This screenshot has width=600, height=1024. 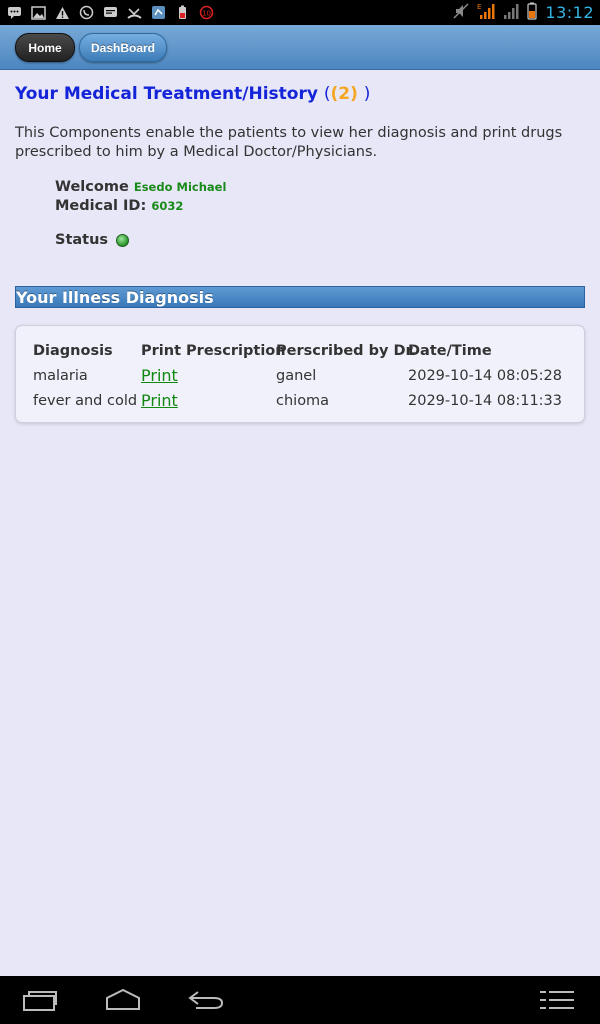 What do you see at coordinates (367, 94) in the screenshot?
I see `title-paren-close: )` at bounding box center [367, 94].